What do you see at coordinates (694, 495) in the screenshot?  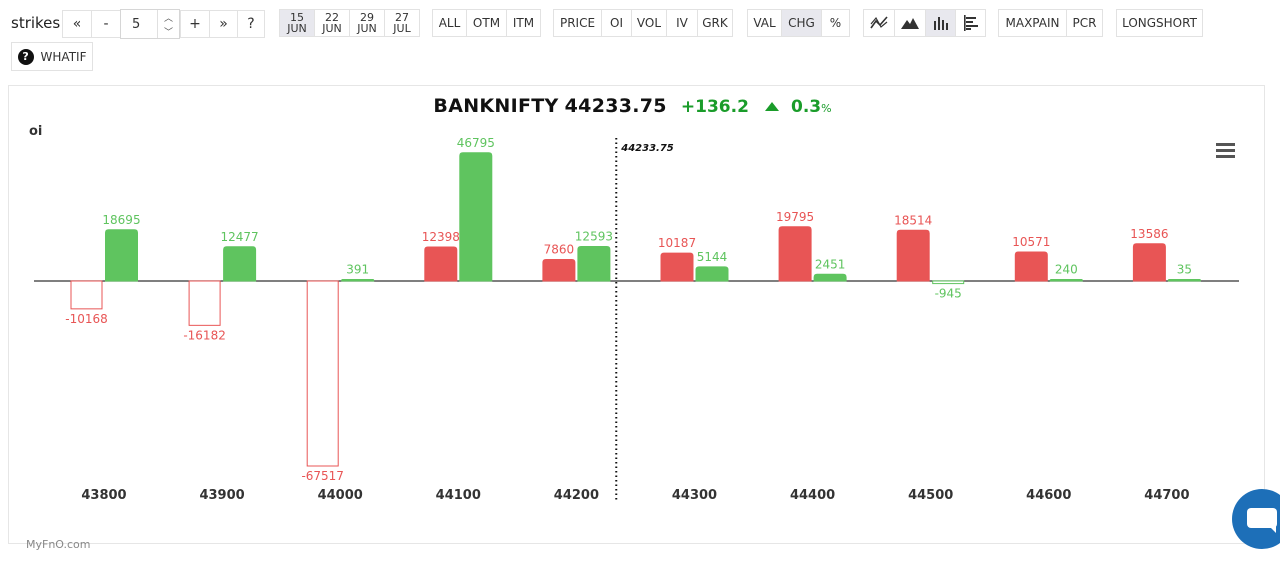 I see `x-axis-tick-label: 44300` at bounding box center [694, 495].